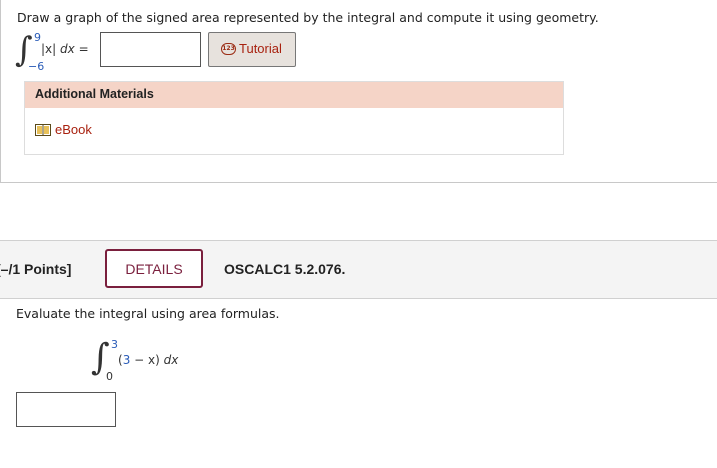 The width and height of the screenshot is (717, 468). What do you see at coordinates (94, 94) in the screenshot?
I see `materials-title: Additional Materials` at bounding box center [94, 94].